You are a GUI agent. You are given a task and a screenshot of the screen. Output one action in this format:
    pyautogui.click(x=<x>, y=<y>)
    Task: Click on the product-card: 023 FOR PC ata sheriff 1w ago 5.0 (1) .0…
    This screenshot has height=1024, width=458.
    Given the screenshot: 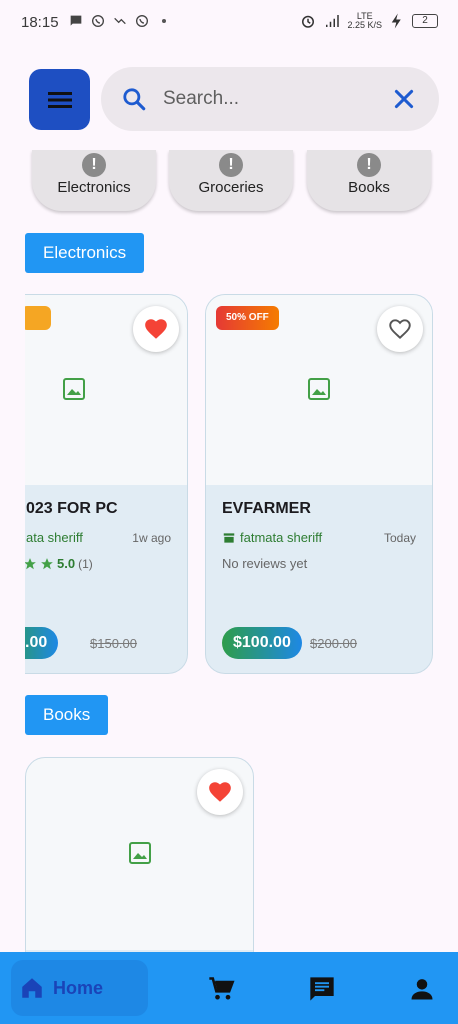 What is the action you would take?
    pyautogui.click(x=106, y=484)
    